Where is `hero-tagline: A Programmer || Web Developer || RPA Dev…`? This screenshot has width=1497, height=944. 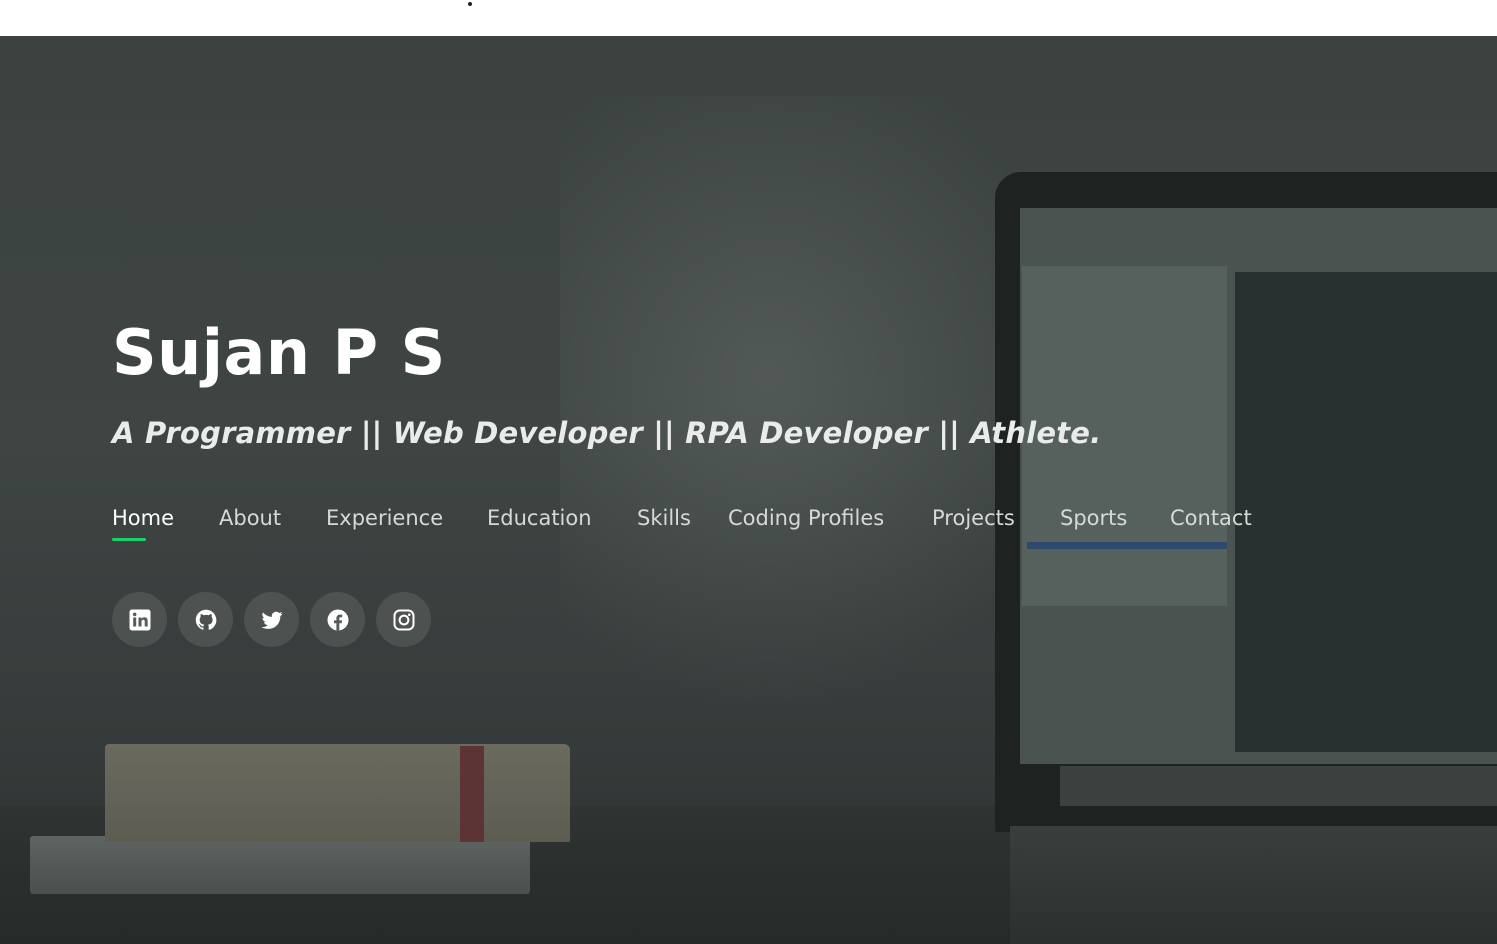
hero-tagline: A Programmer || Web Developer || RPA Dev… is located at coordinates (607, 433).